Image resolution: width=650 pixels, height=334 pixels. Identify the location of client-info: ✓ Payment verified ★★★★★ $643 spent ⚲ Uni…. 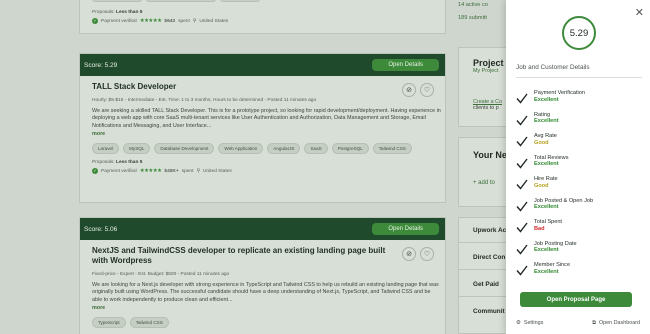
(160, 21).